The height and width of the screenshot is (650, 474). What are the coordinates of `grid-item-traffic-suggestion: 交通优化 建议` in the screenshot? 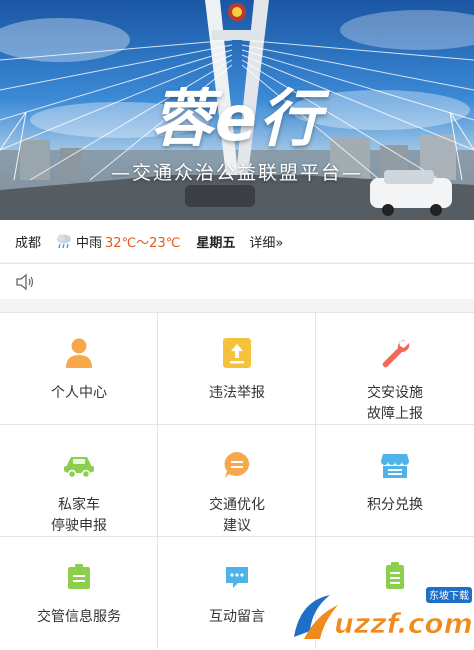 It's located at (237, 481).